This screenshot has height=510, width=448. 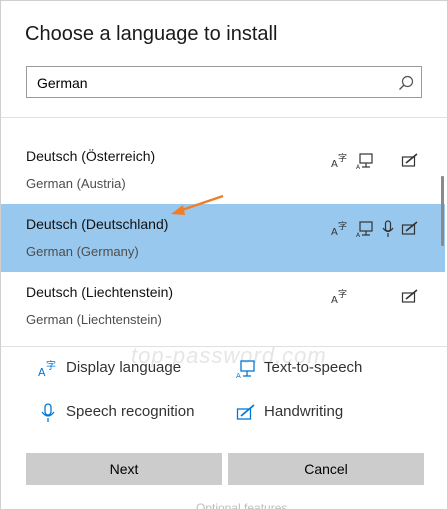 I want to click on search-box: German, so click(x=224, y=82).